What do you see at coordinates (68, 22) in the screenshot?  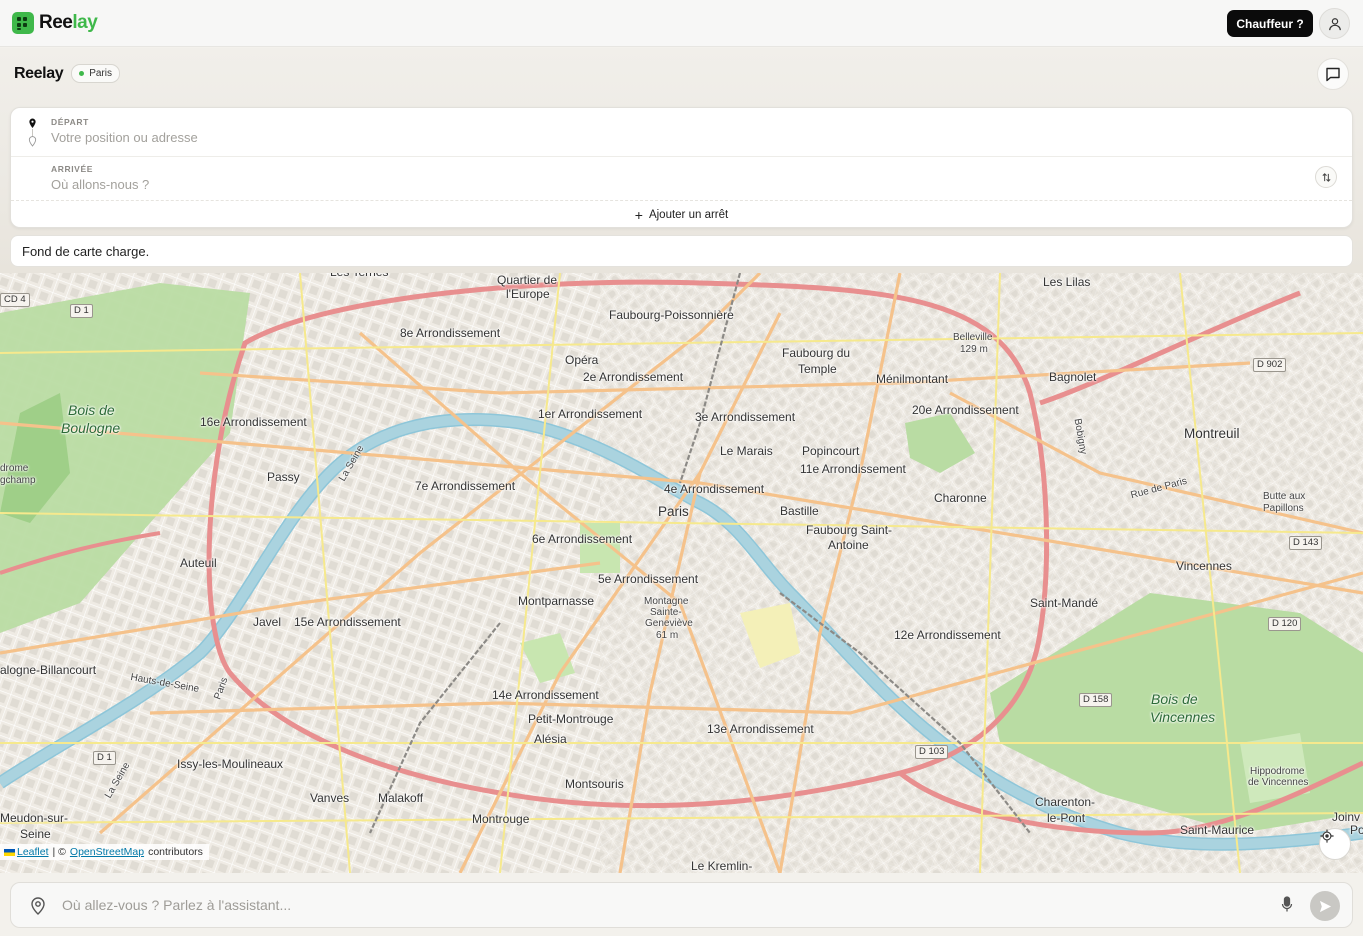 I see `logo-text: Reelay` at bounding box center [68, 22].